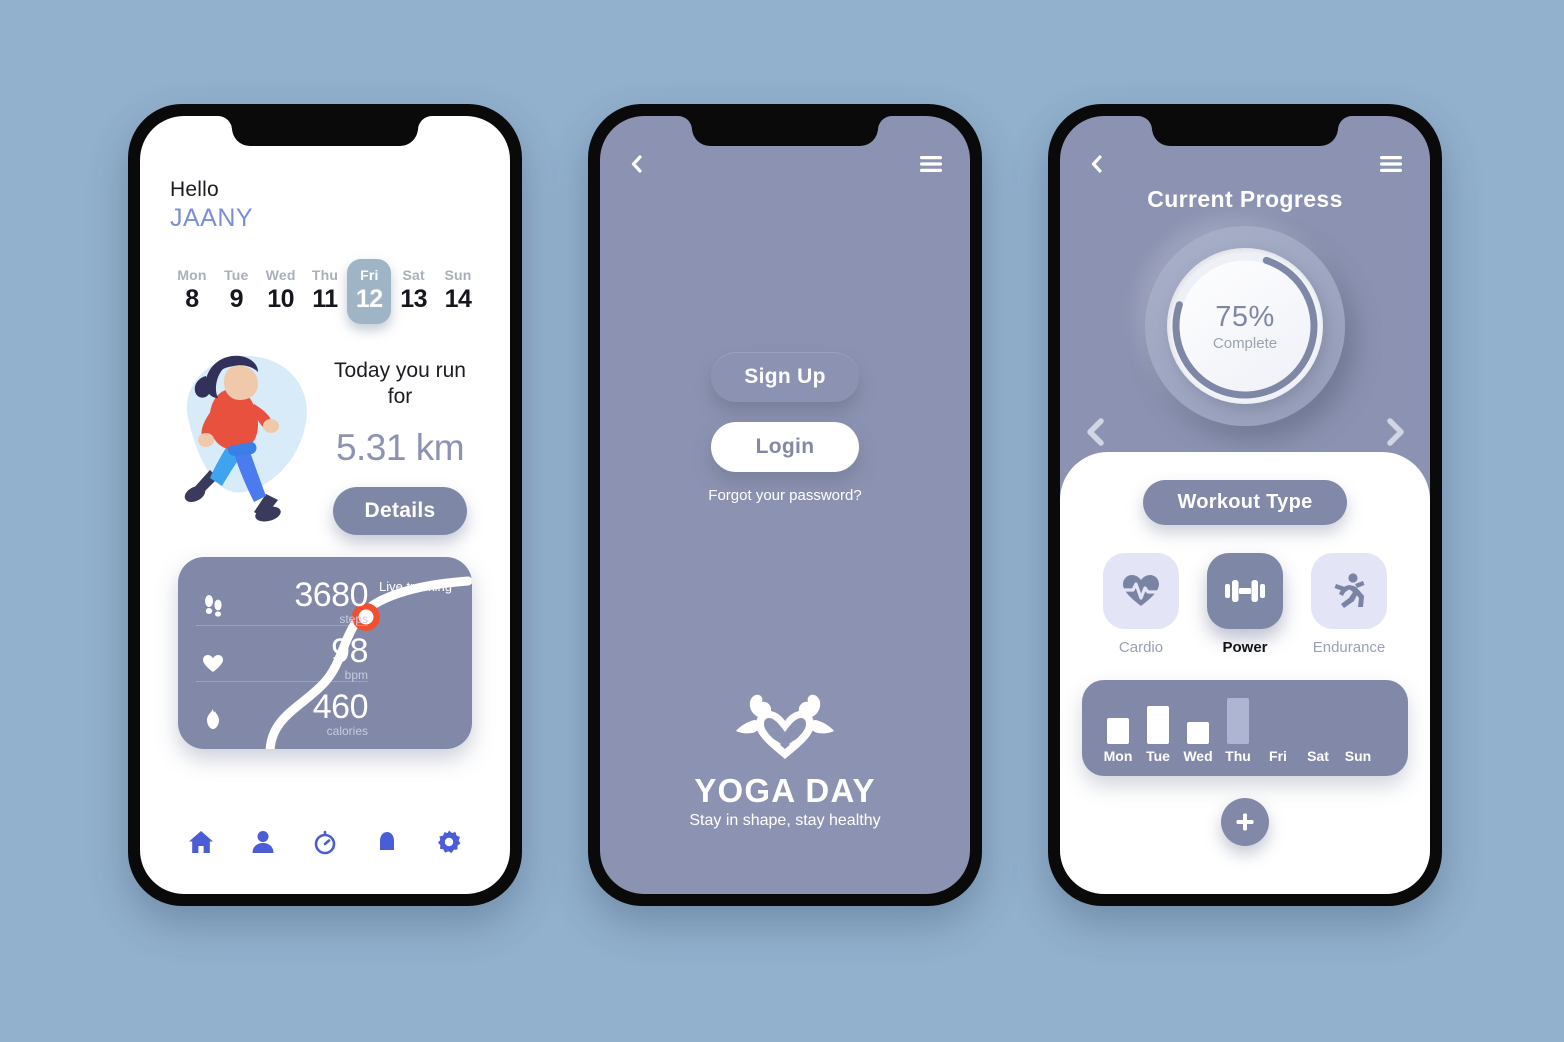 The height and width of the screenshot is (1042, 1564). I want to click on bar-col-sat, so click(1318, 719).